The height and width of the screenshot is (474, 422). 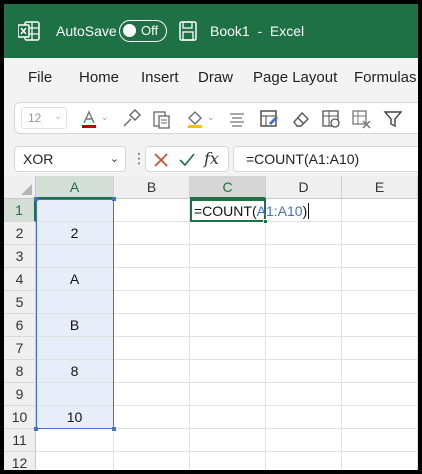 What do you see at coordinates (20, 325) in the screenshot?
I see `row-header-6: 6` at bounding box center [20, 325].